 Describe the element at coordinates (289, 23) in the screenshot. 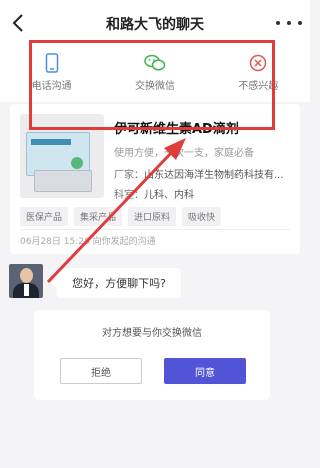

I see `more-dots-icon` at that location.